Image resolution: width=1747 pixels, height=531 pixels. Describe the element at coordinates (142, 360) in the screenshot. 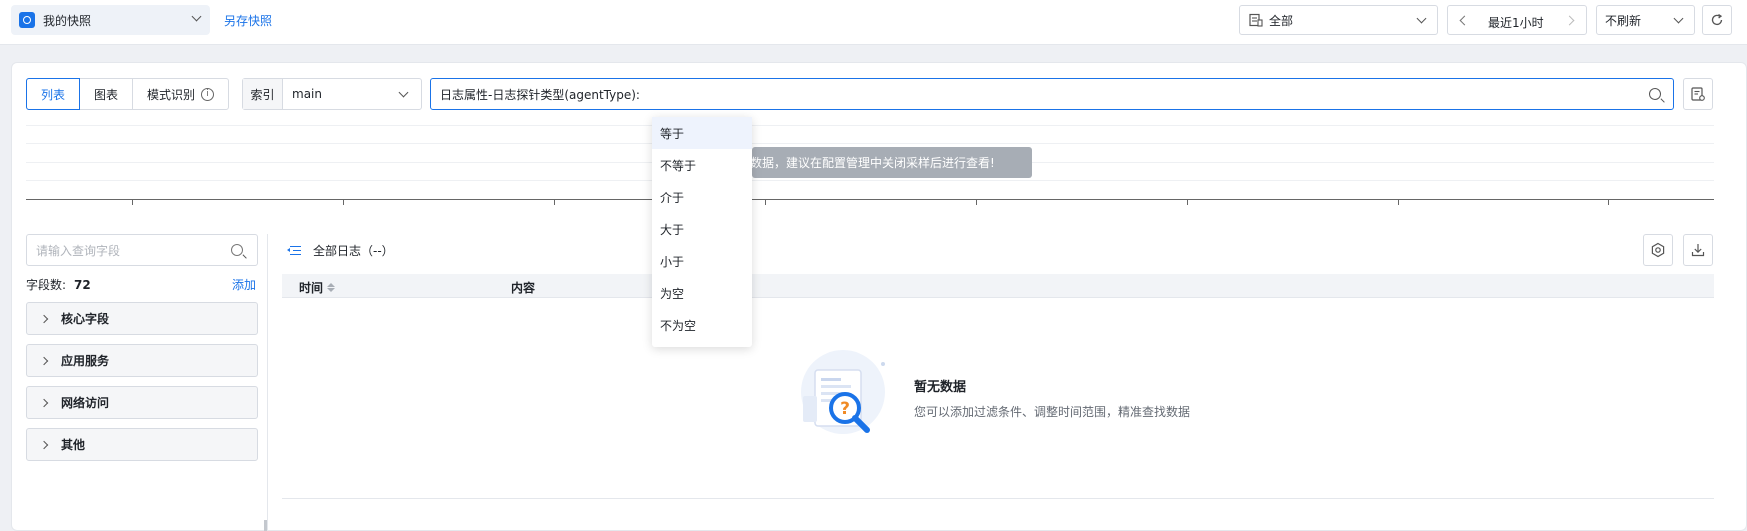

I see `field-group-app-service: 应用服务` at that location.